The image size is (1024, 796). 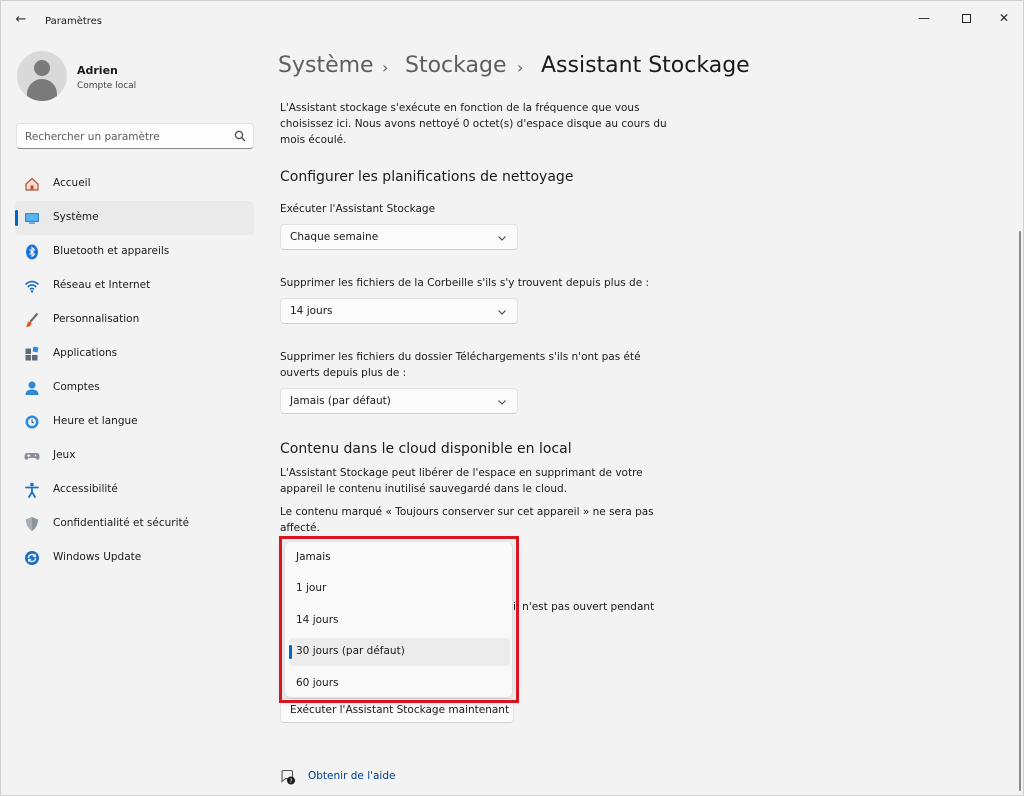 I want to click on maximize-button, so click(x=966, y=18).